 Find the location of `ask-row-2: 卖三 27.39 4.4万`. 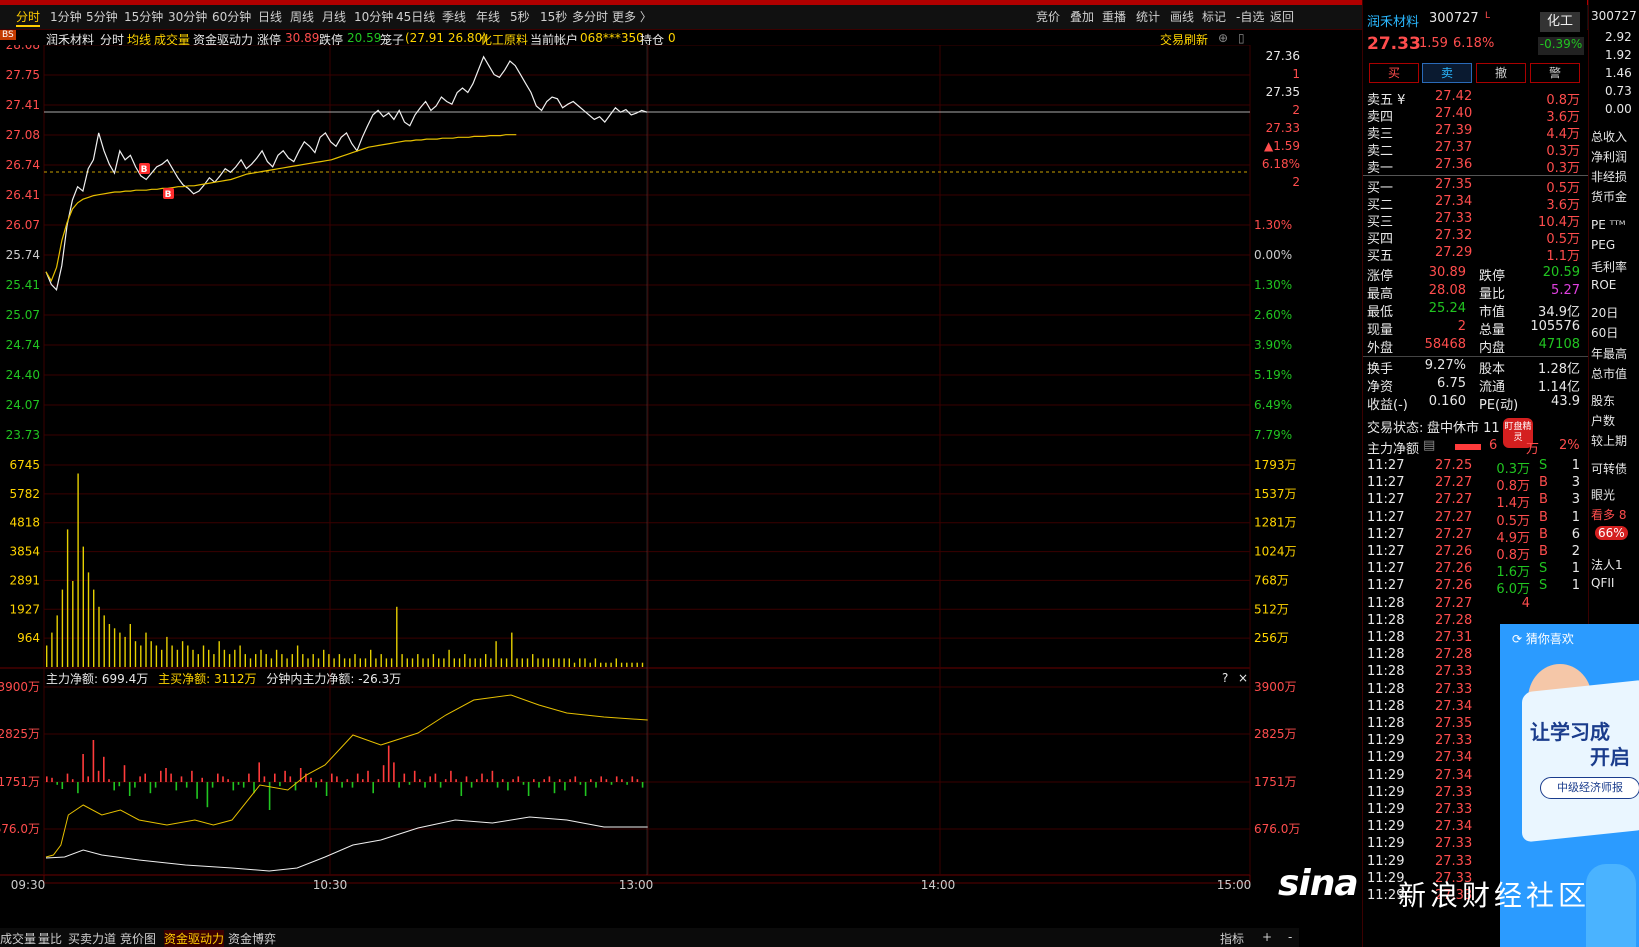

ask-row-2: 卖三 27.39 4.4万 is located at coordinates (1475, 132).